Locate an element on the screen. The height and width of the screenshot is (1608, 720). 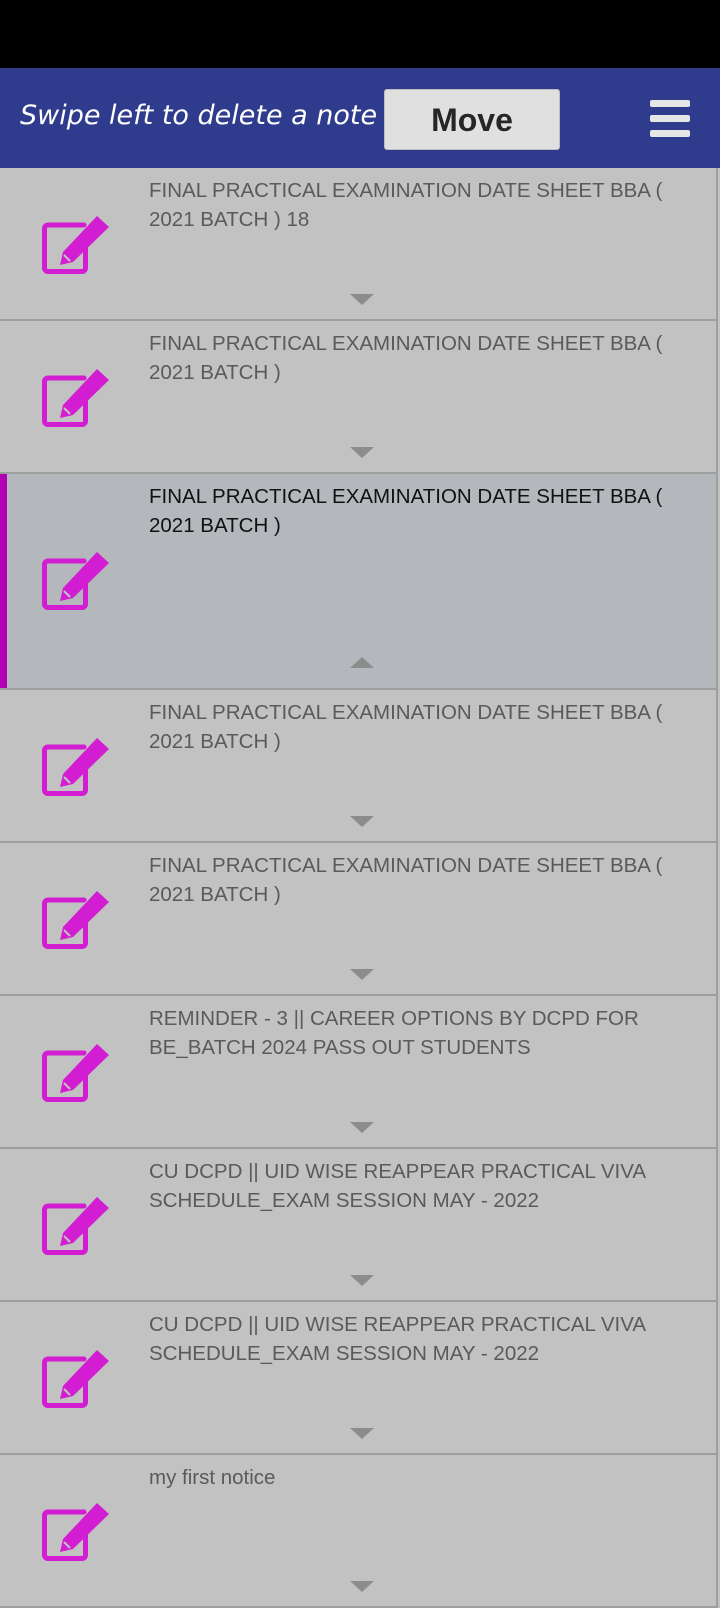
hamburger-menu-icon is located at coordinates (670, 119).